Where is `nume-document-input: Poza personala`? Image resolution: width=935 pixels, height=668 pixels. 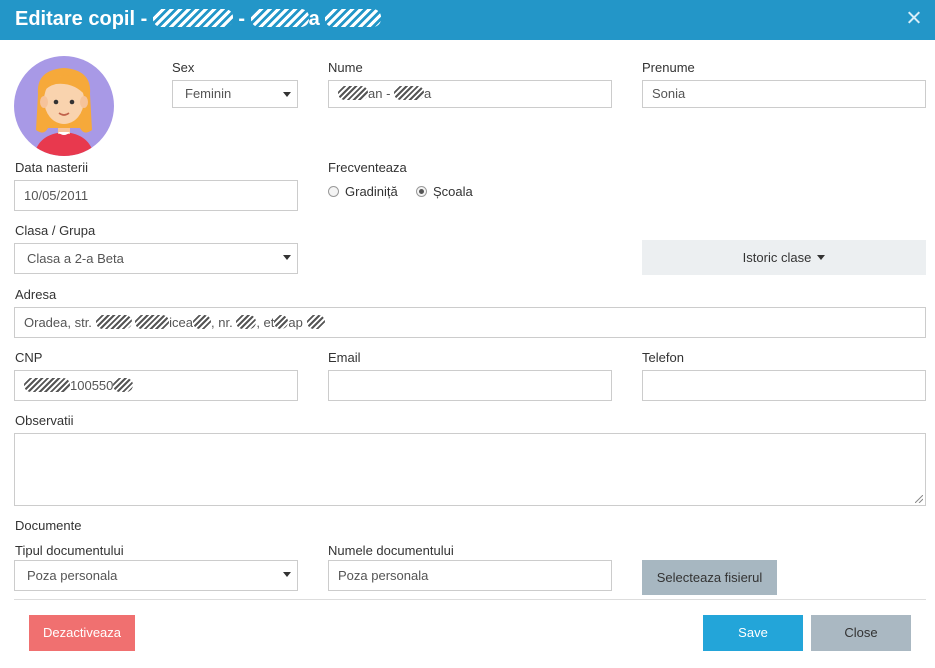
nume-document-input: Poza personala is located at coordinates (470, 575).